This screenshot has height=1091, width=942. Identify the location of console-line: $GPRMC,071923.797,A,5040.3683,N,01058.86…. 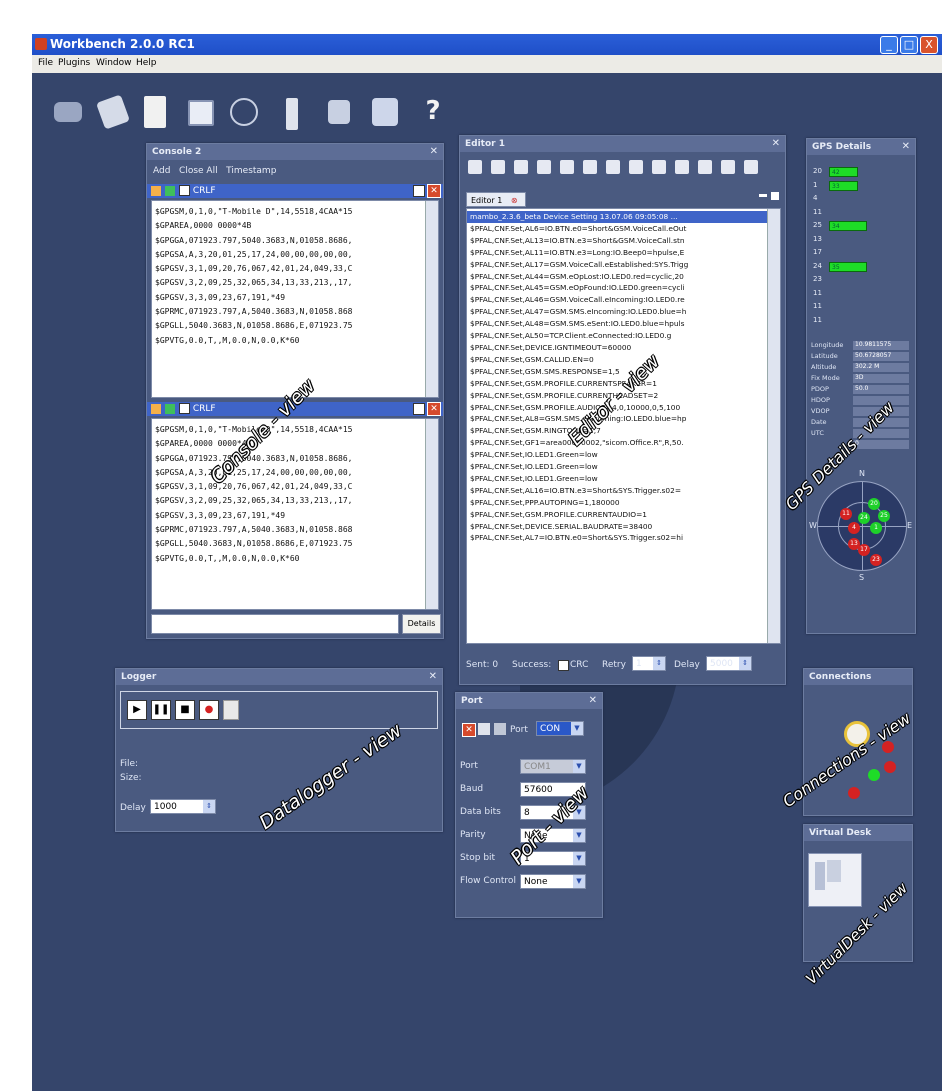
(254, 312).